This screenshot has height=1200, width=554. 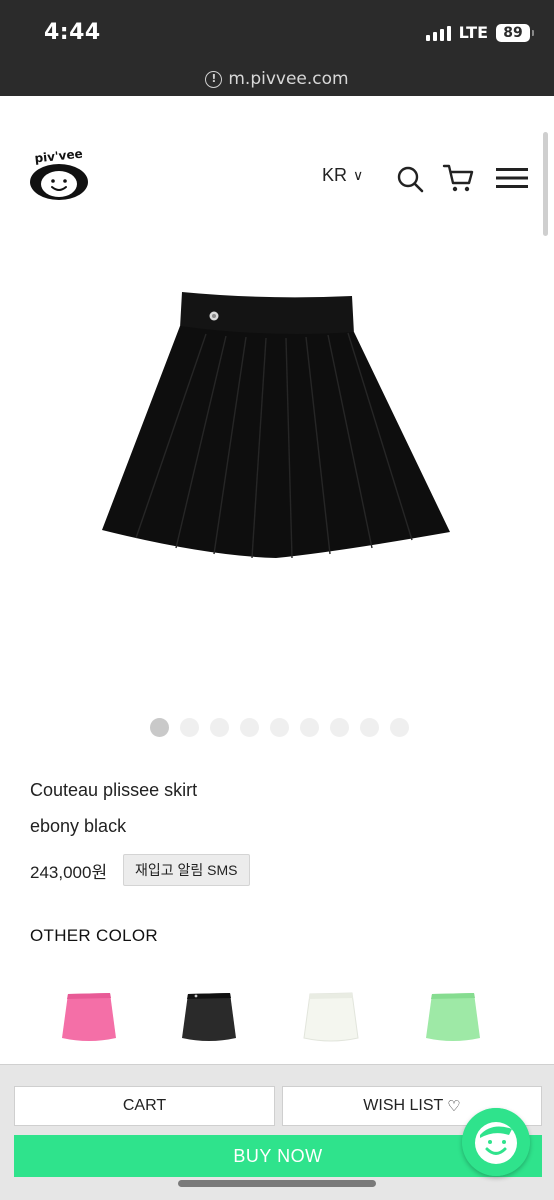 I want to click on cart-button-label: CART, so click(x=144, y=1105).